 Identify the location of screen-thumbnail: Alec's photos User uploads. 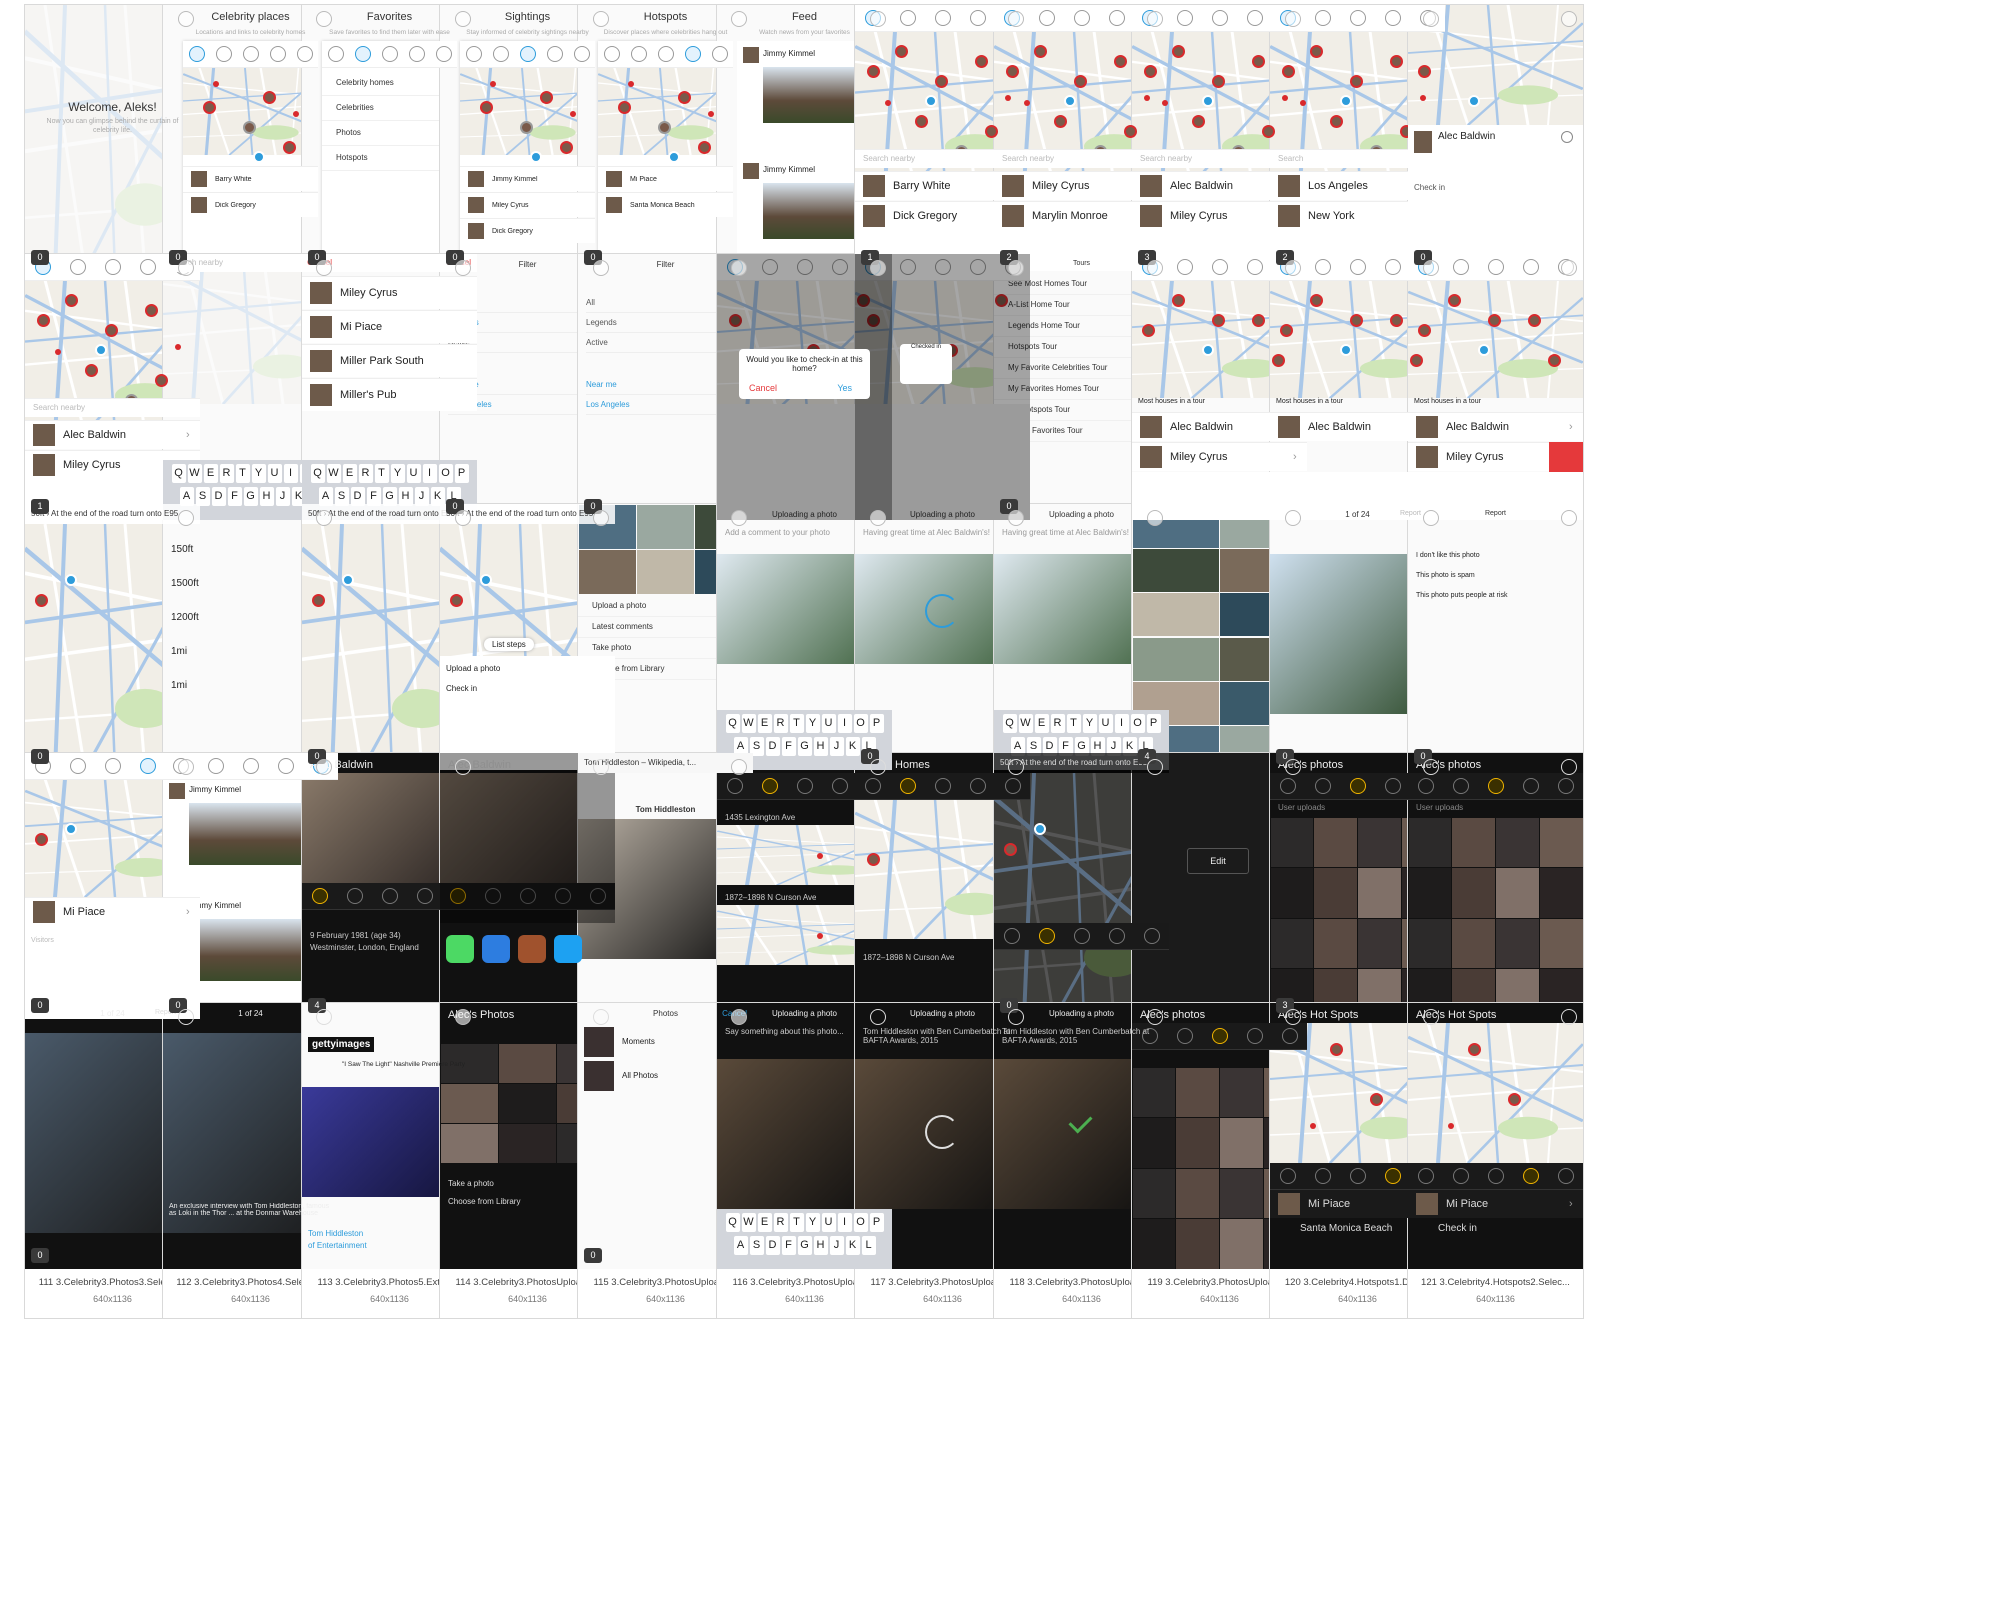
(1495, 886).